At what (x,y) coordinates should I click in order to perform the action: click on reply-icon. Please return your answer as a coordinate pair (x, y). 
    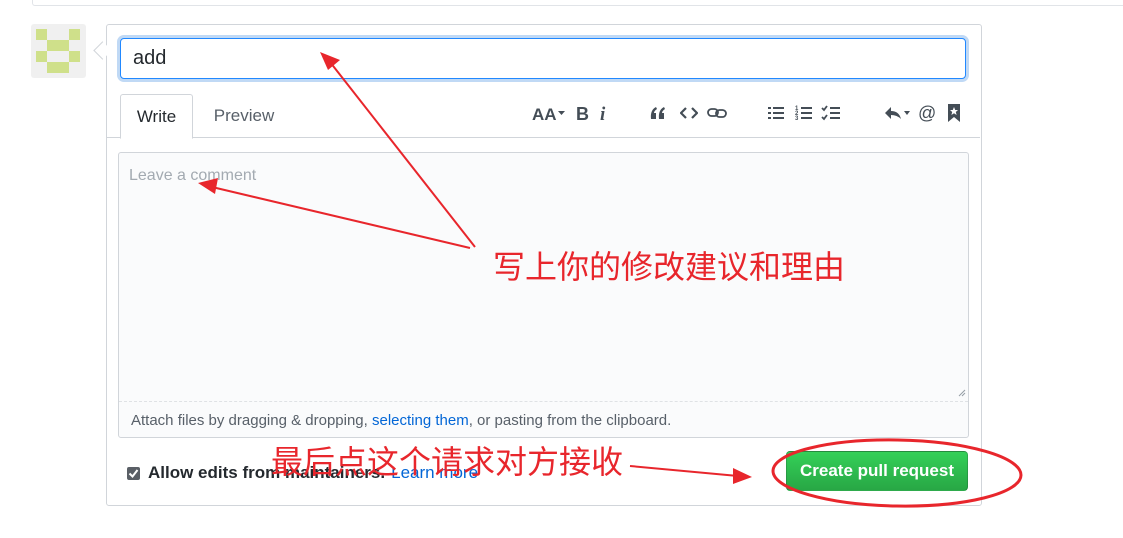
    Looking at the image, I should click on (897, 113).